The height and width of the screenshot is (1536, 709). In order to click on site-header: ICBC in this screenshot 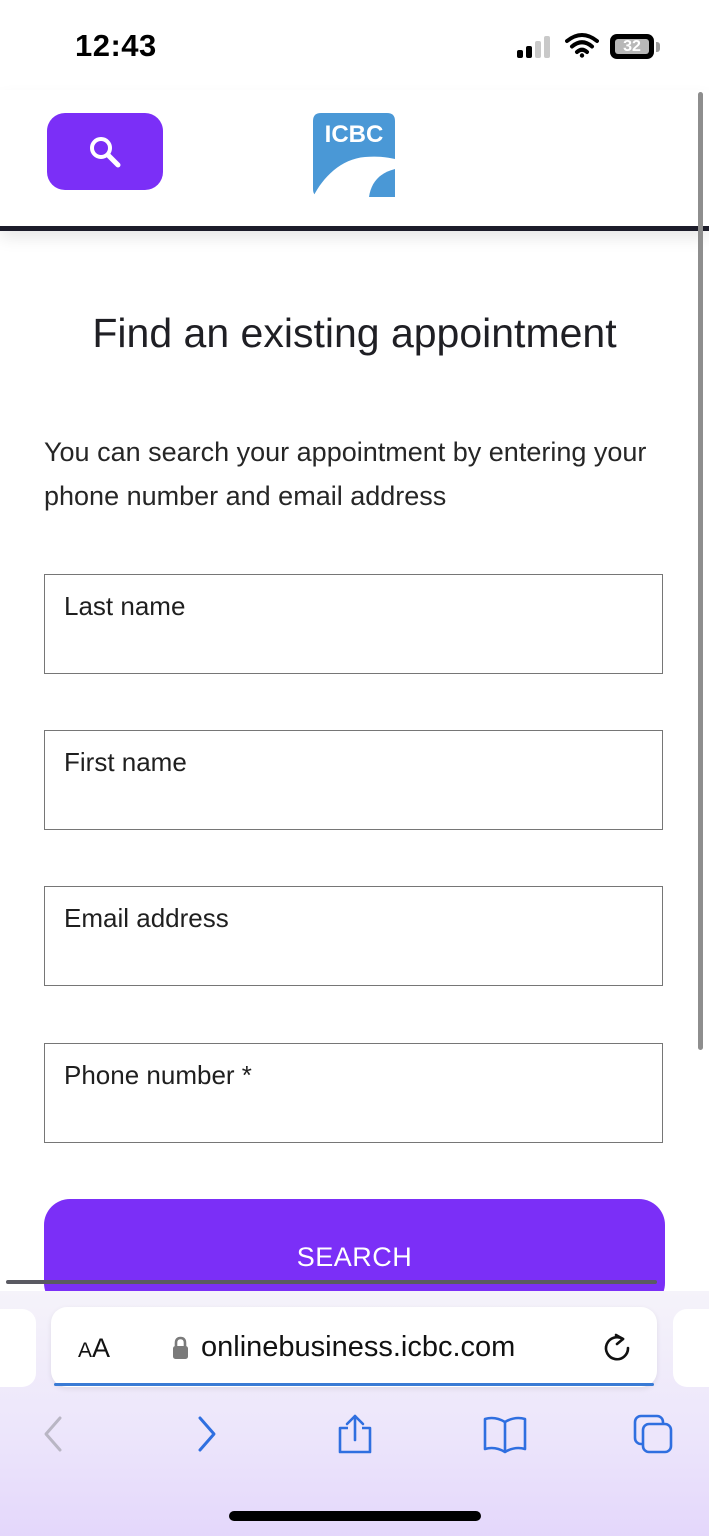, I will do `click(354, 158)`.